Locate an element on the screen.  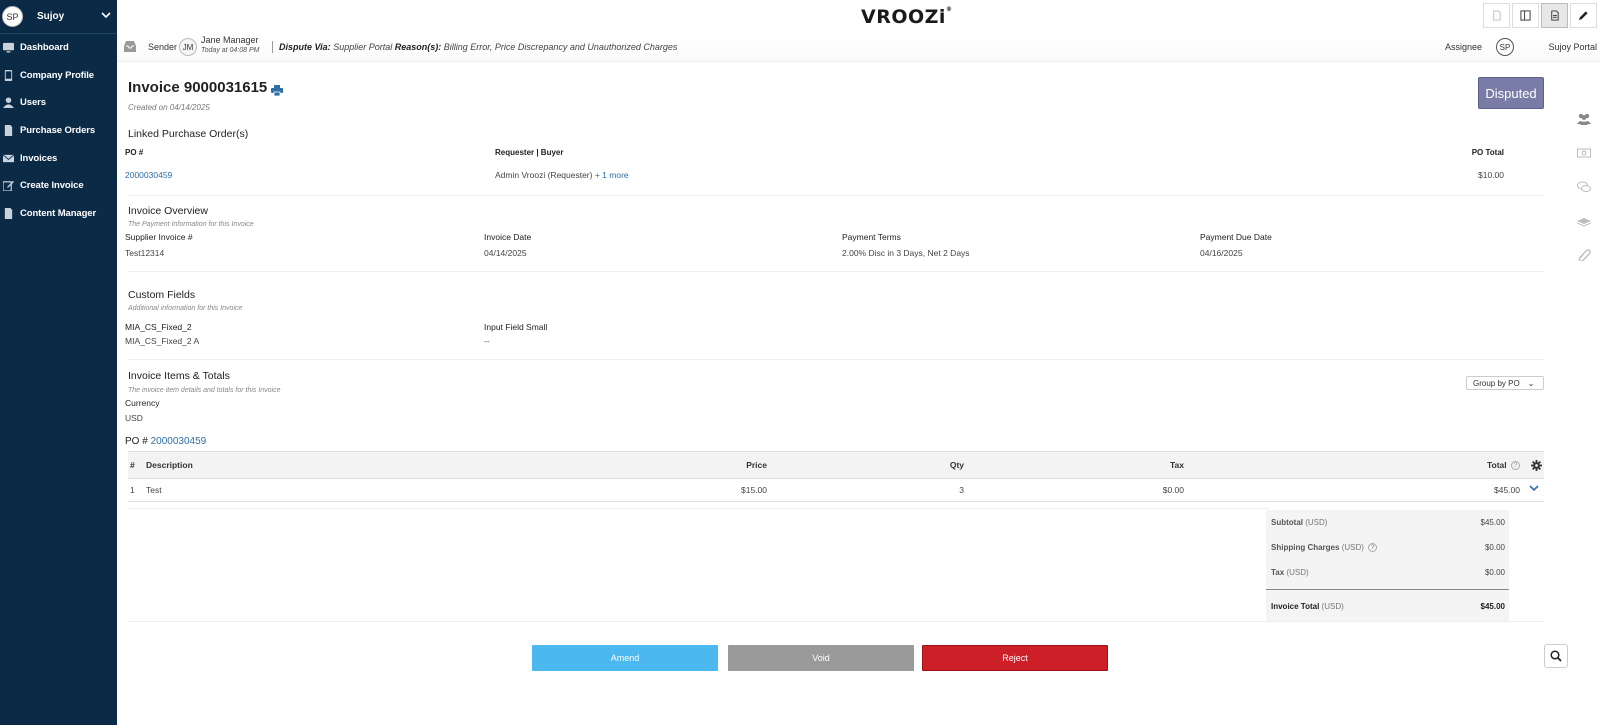
sidebar-item-create-invoice: Create Invoice is located at coordinates (58, 186).